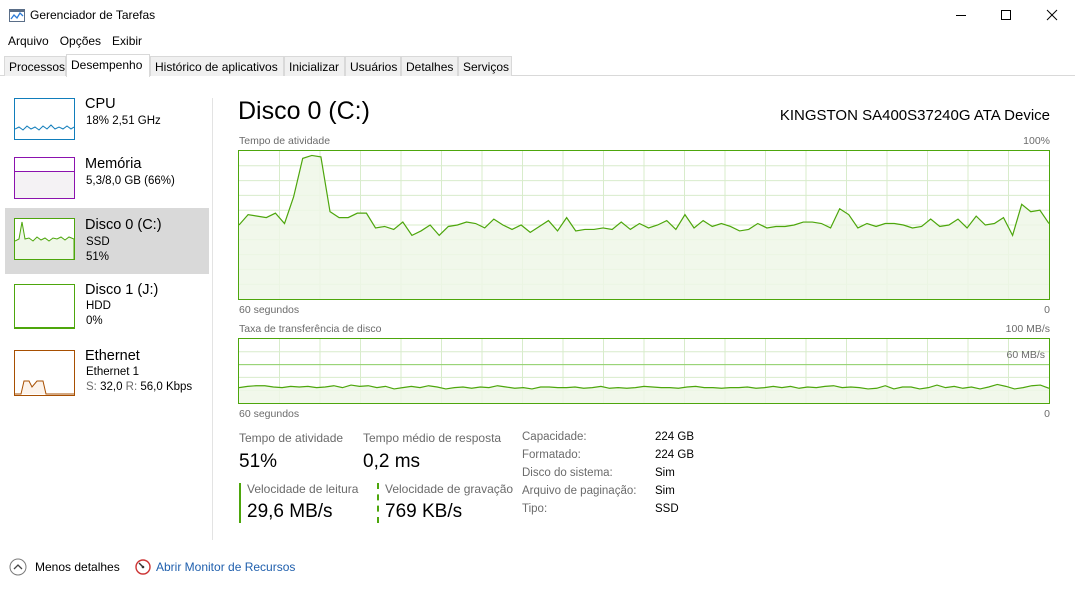 The height and width of the screenshot is (593, 1075). I want to click on open-resource-monitor-link: Abrir Monitor de Recursos, so click(220, 568).